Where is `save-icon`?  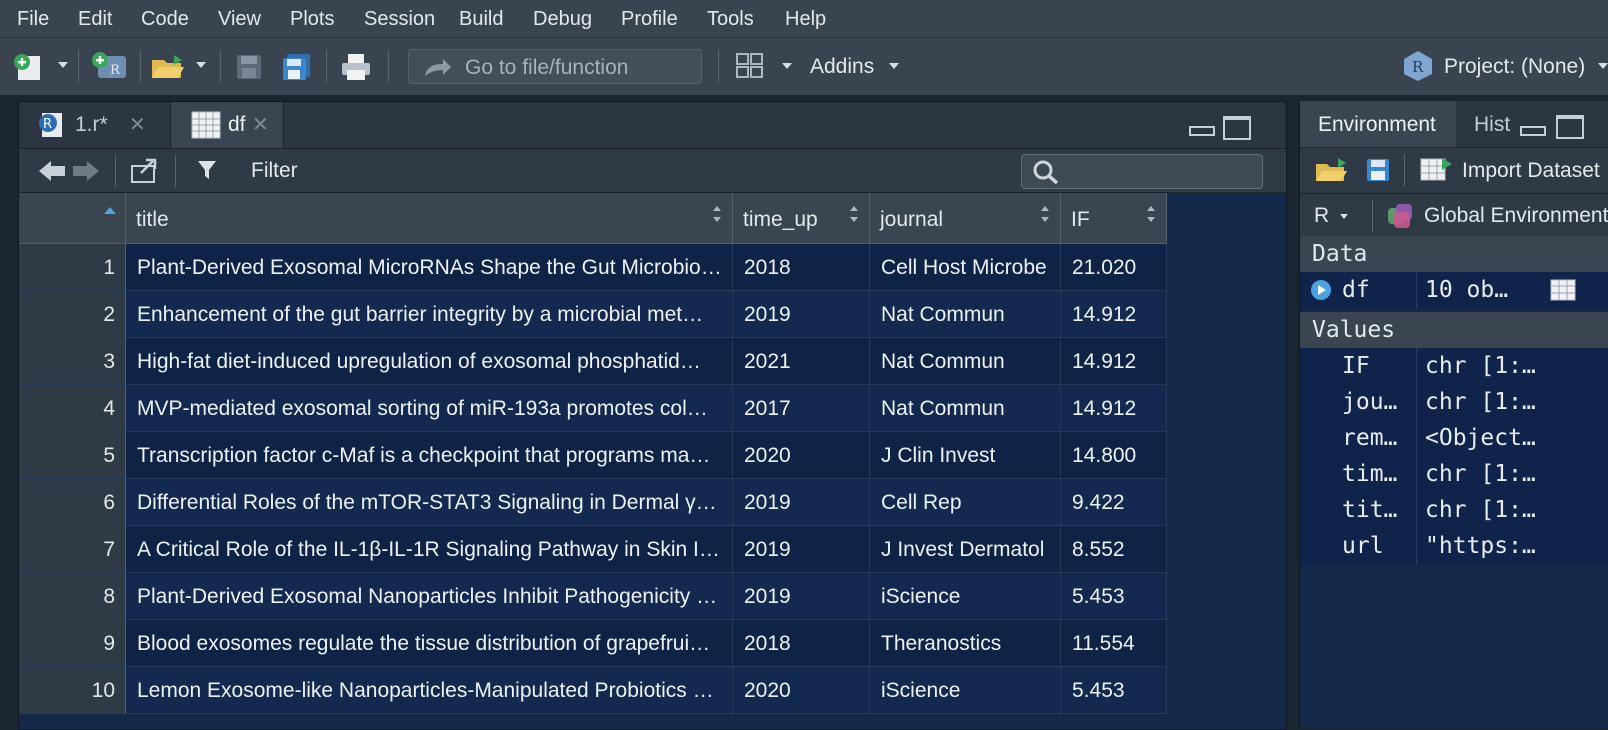
save-icon is located at coordinates (249, 69).